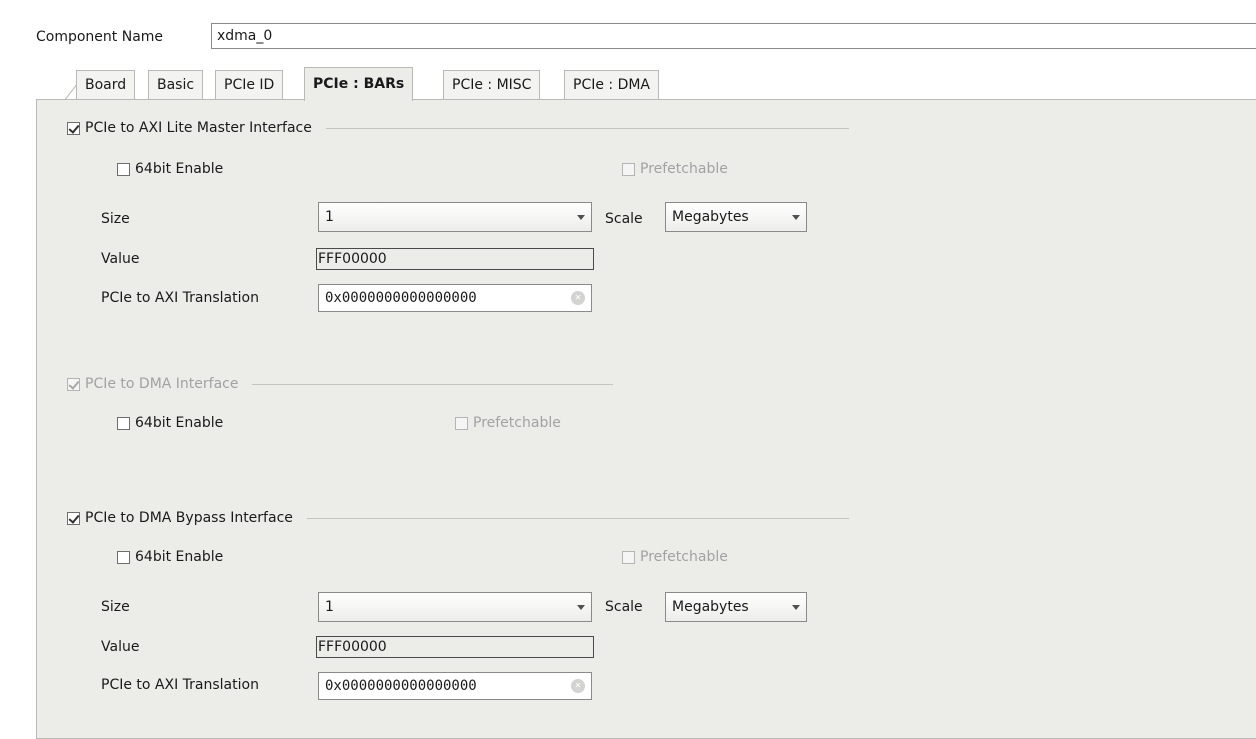  I want to click on axi-lite-translation-label: PCIe to AXI Translation, so click(180, 298).